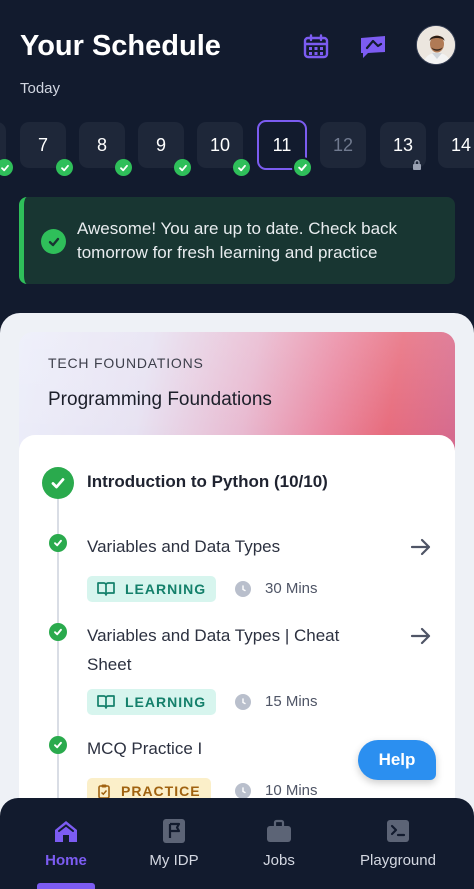 The image size is (474, 889). Describe the element at coordinates (291, 701) in the screenshot. I see `lesson-duration: 15 Mins` at that location.